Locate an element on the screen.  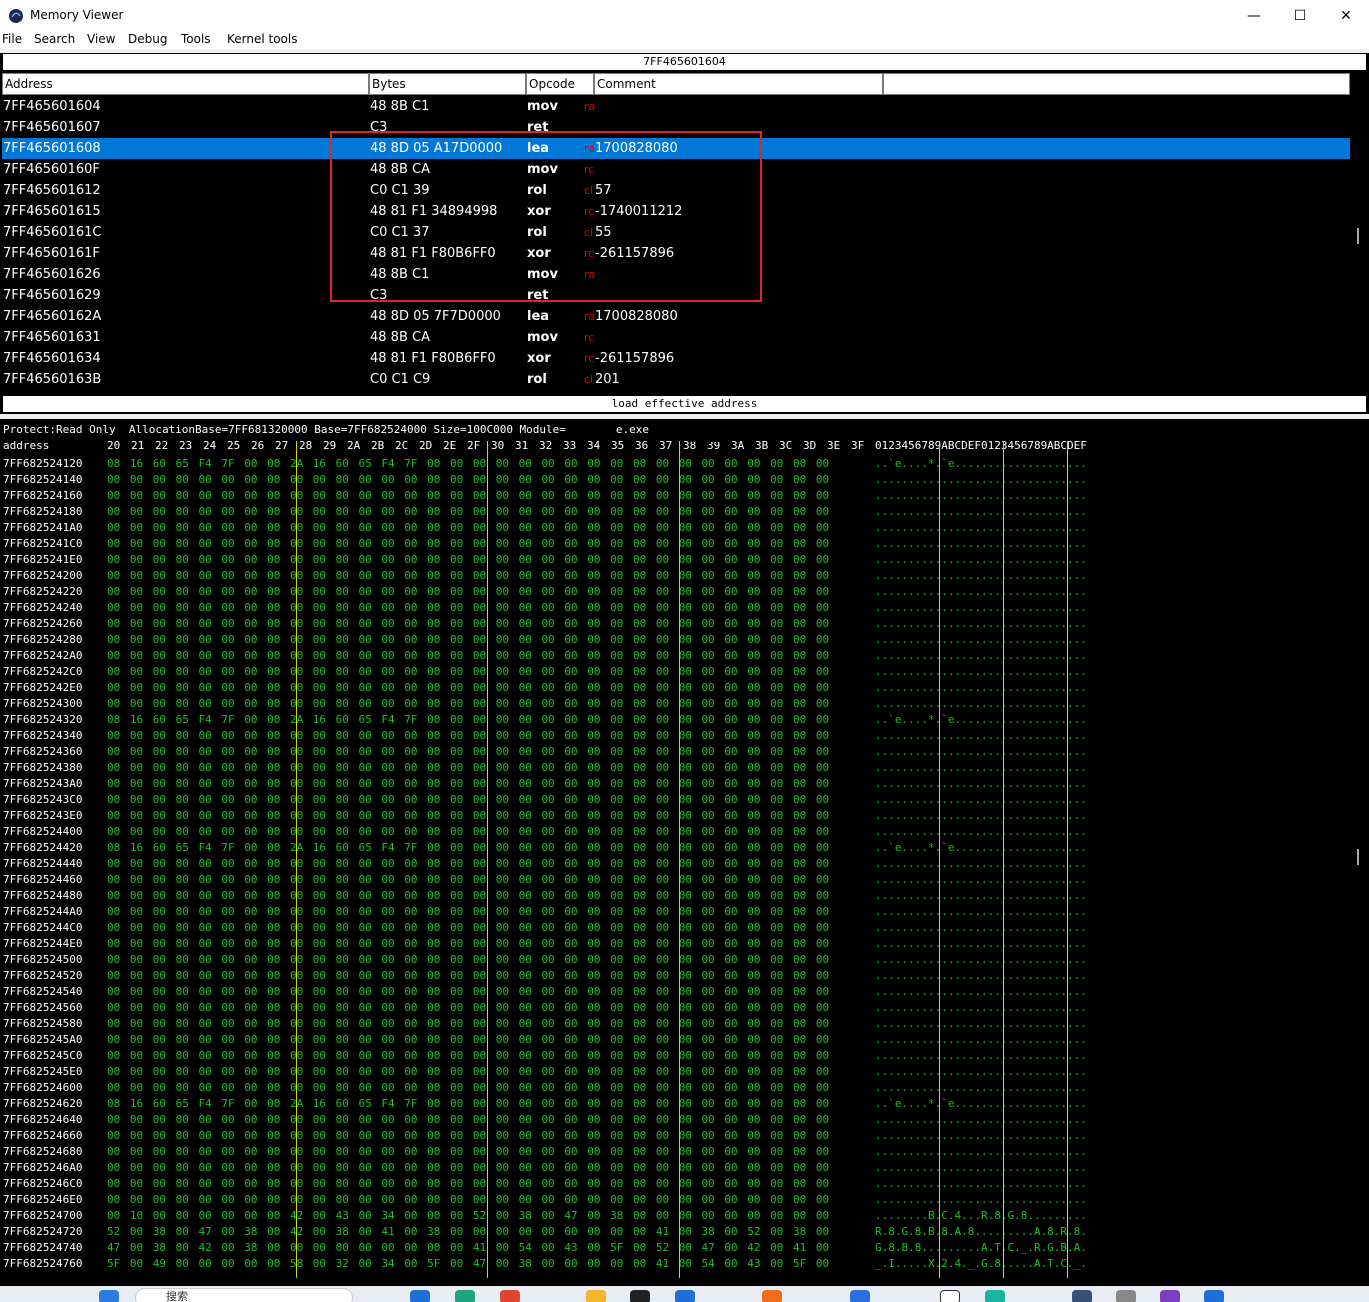
hex-row-address: 7FF682524300 is located at coordinates (43, 703).